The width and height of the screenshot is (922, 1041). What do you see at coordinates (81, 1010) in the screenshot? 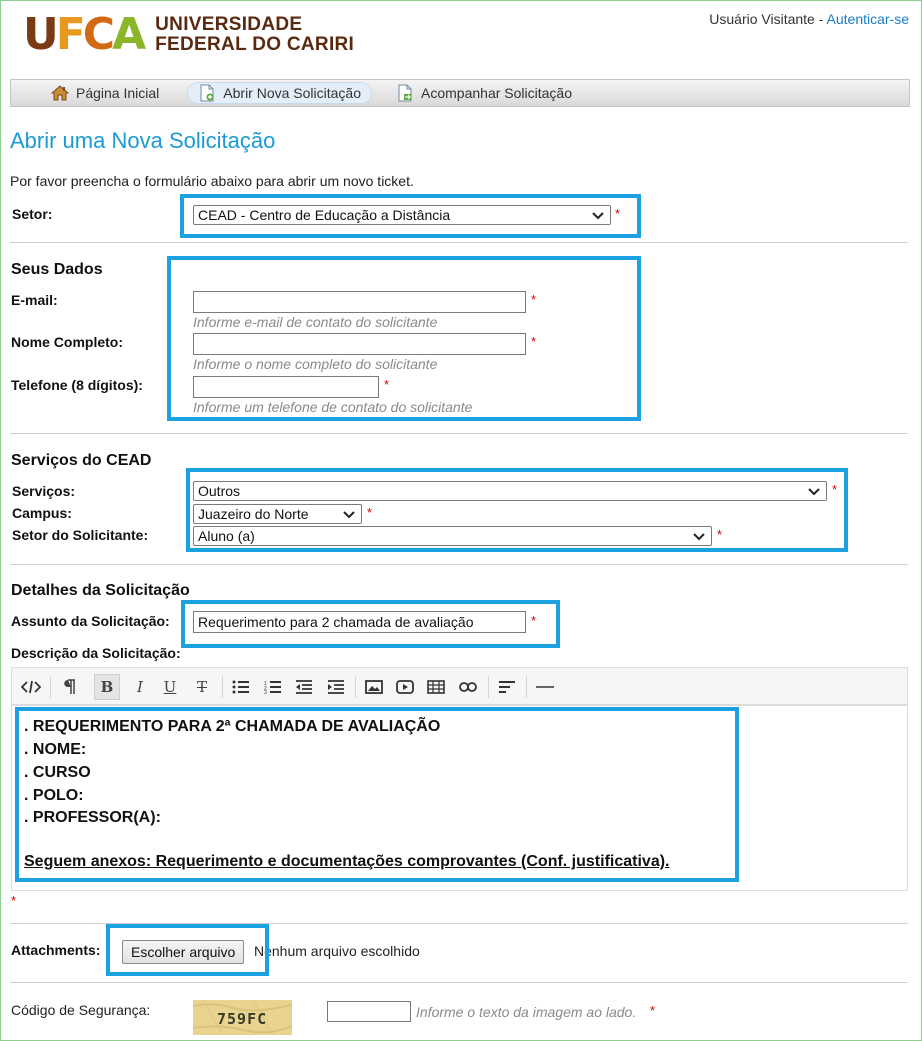
I see `captcha-label: Código de Segurança:` at bounding box center [81, 1010].